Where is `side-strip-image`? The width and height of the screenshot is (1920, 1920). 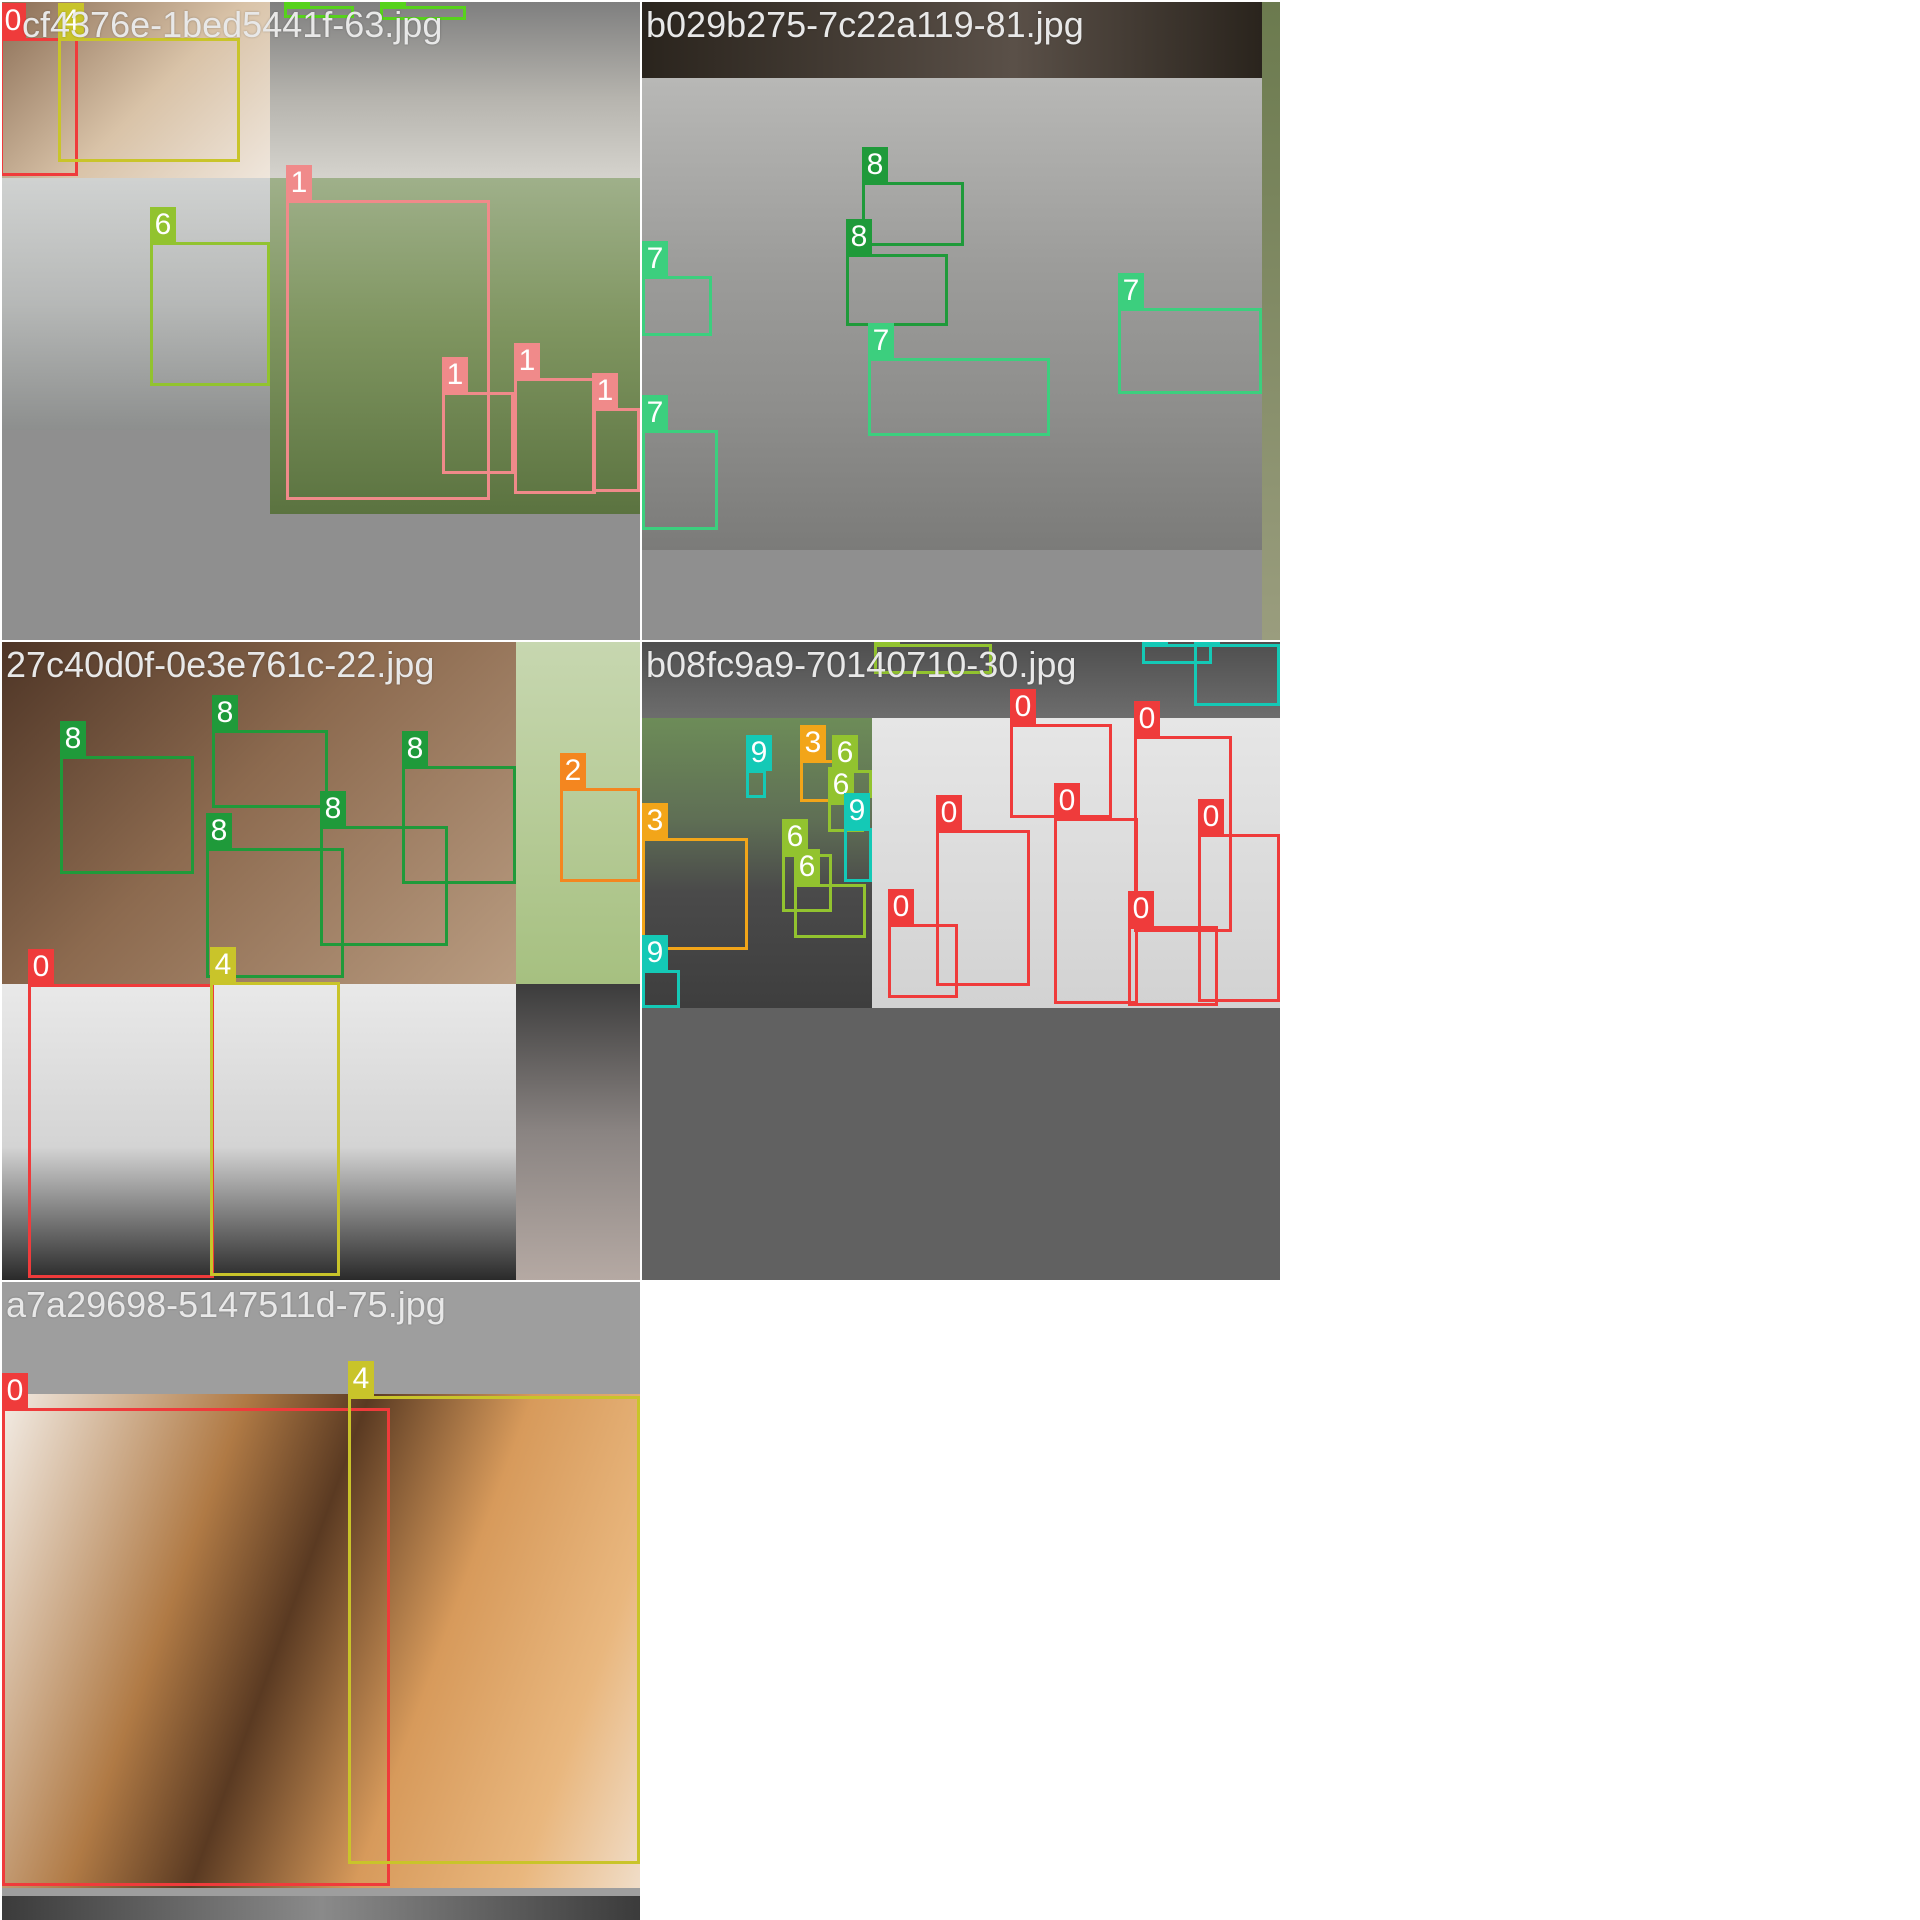 side-strip-image is located at coordinates (1271, 321).